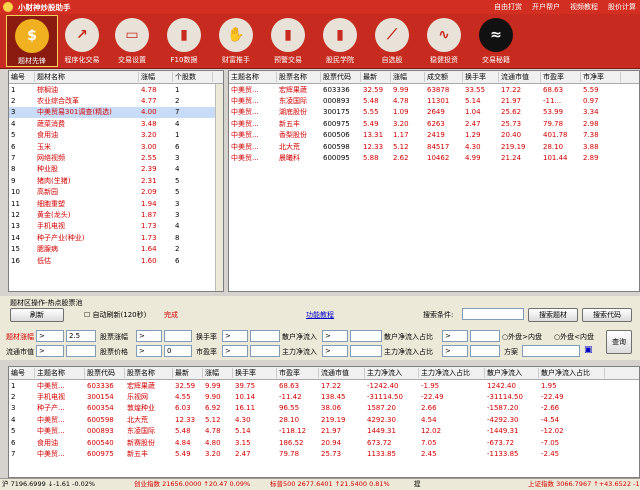 This screenshot has width=640, height=490. Describe the element at coordinates (81, 351) in the screenshot. I see `filter-cap-value` at that location.